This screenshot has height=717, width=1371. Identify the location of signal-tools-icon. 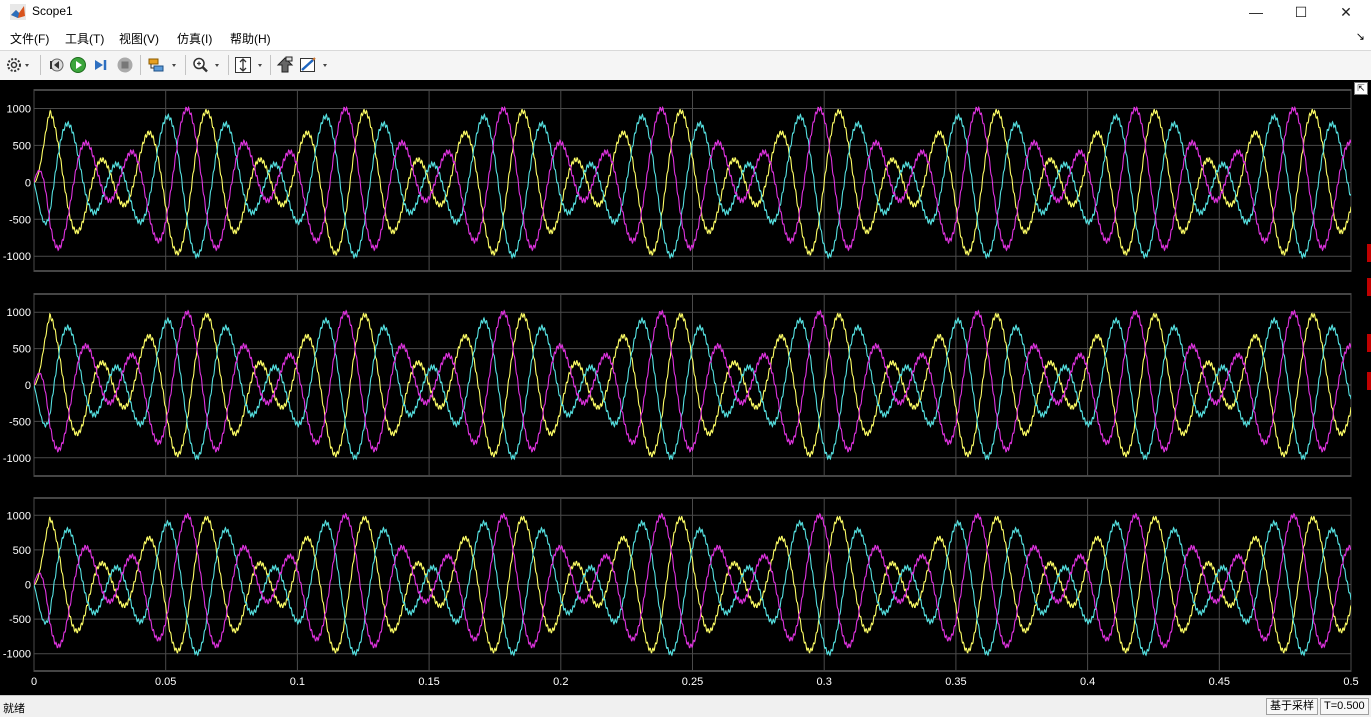
(162, 65).